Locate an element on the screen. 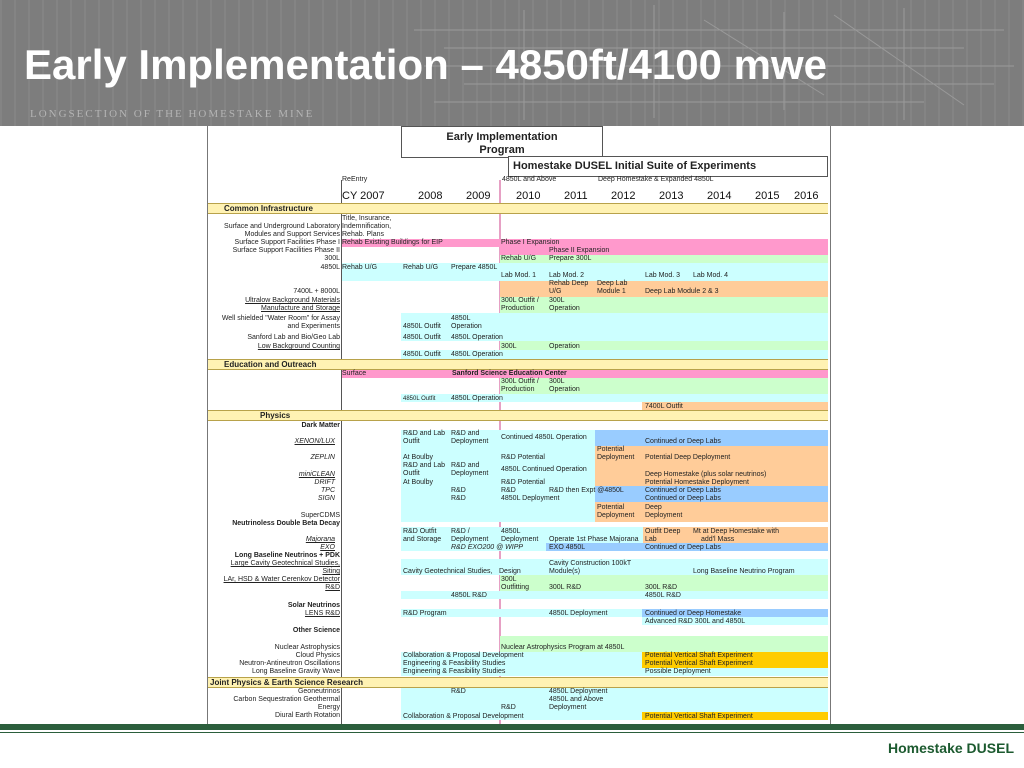 The image size is (1024, 768). year-2013: 2013 is located at coordinates (671, 196).